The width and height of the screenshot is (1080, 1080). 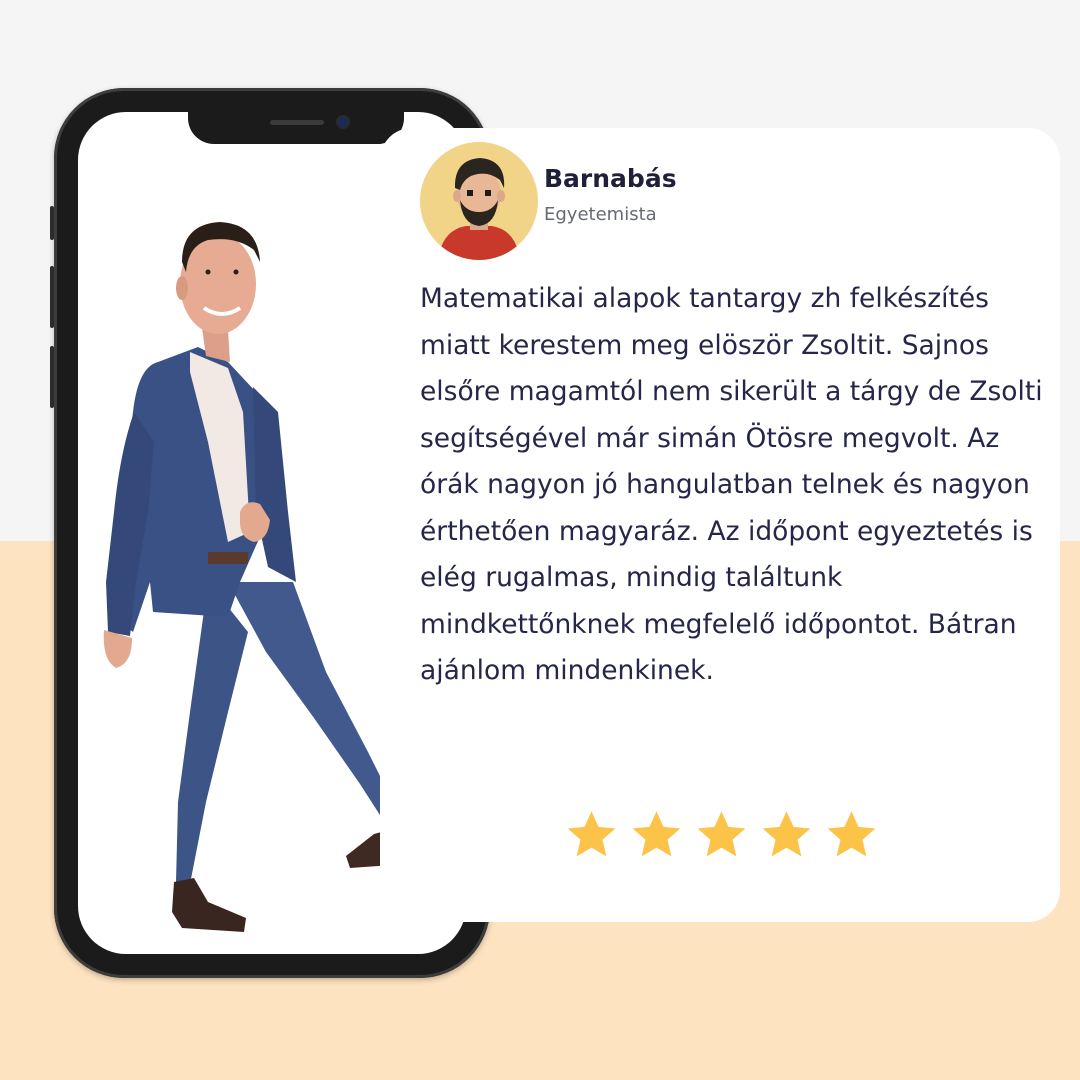 I want to click on reviewer-name: Barnabás, so click(x=610, y=178).